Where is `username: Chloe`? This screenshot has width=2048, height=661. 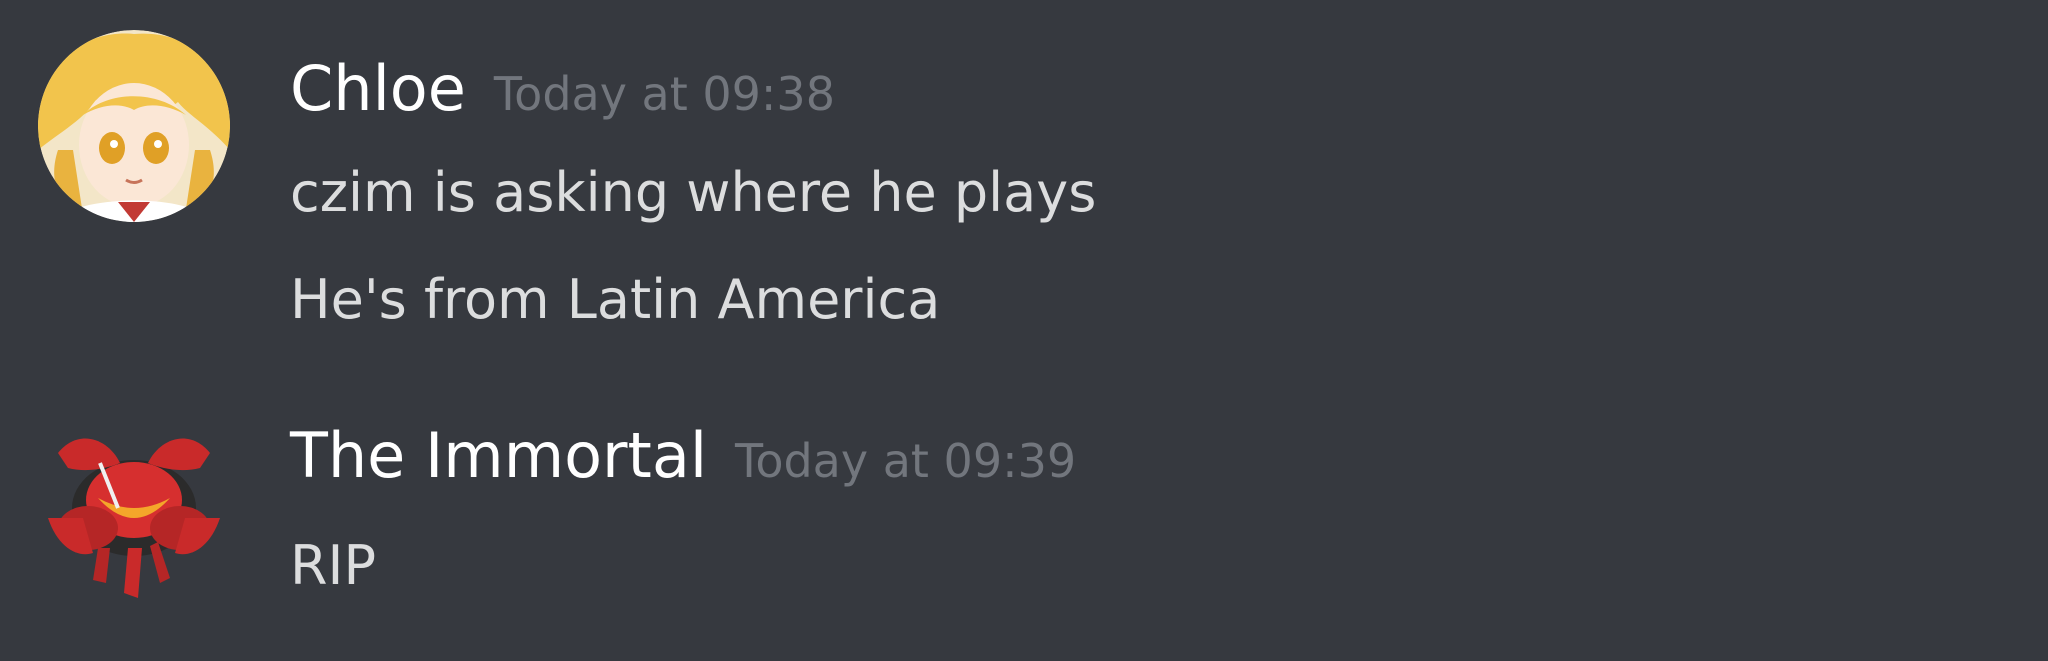 username: Chloe is located at coordinates (378, 88).